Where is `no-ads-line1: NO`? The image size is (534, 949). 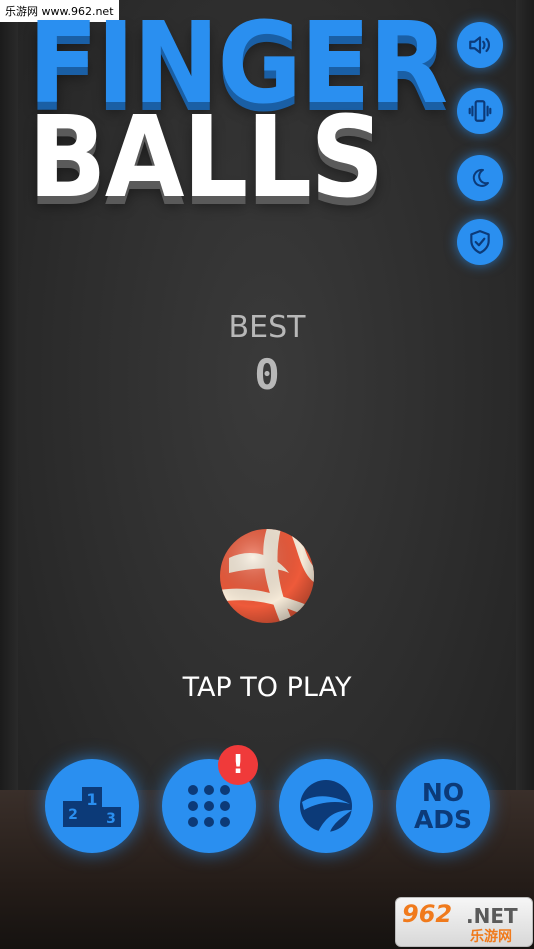
no-ads-line1: NO is located at coordinates (443, 792).